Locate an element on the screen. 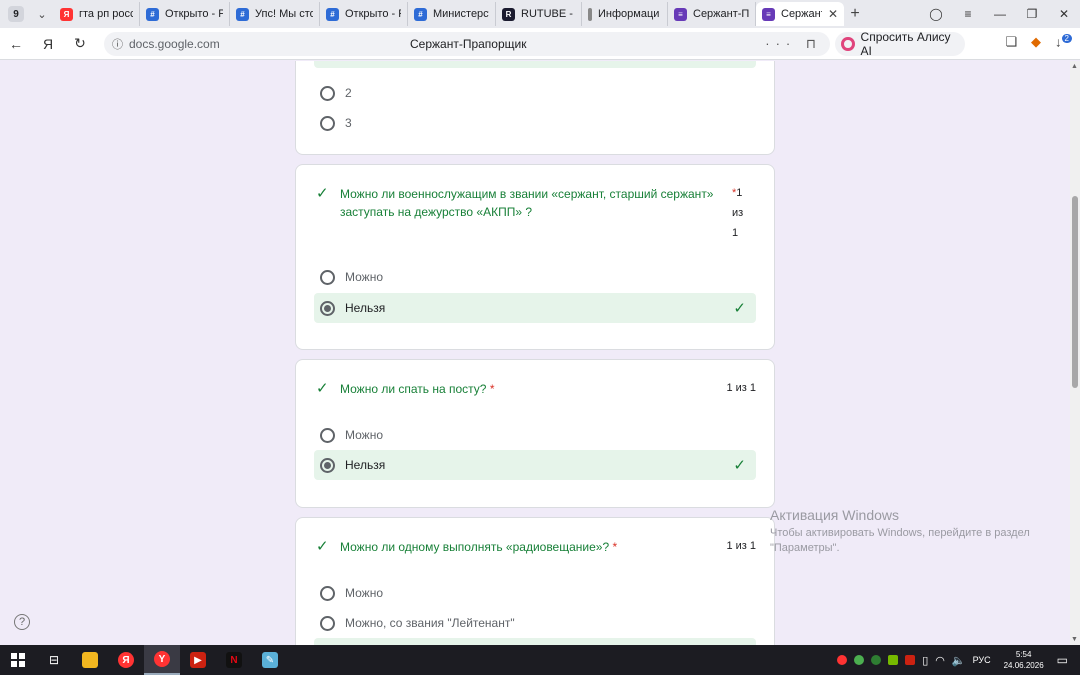 The image size is (1080, 675). tab-8-active: ≡ Сержант ✕ is located at coordinates (800, 14).